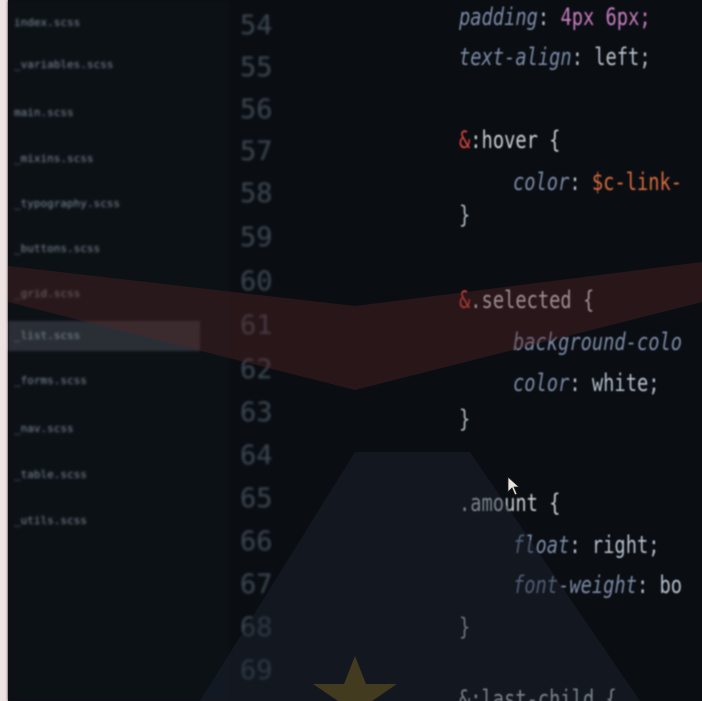 The height and width of the screenshot is (701, 702). What do you see at coordinates (256, 627) in the screenshot?
I see `line-number: 68` at bounding box center [256, 627].